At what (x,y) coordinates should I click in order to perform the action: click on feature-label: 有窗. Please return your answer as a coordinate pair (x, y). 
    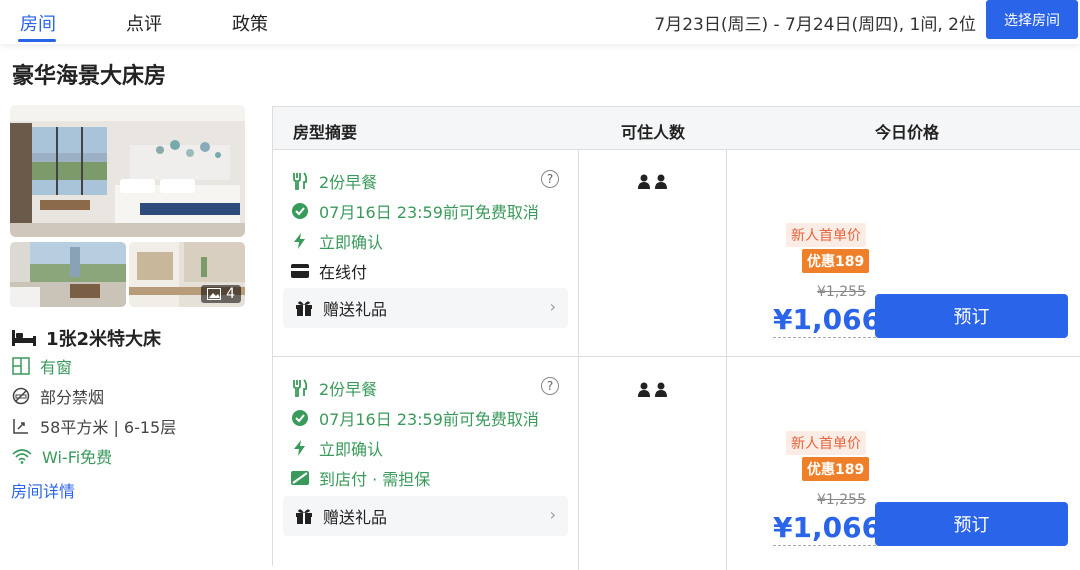
    Looking at the image, I should click on (56, 367).